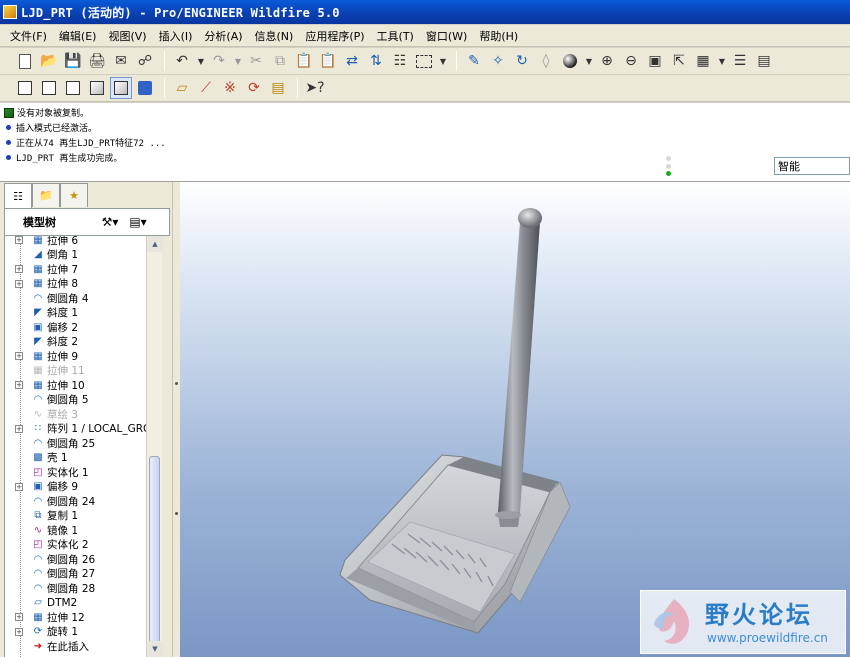 The height and width of the screenshot is (657, 850). I want to click on regenerate-icon: ⇄, so click(352, 61).